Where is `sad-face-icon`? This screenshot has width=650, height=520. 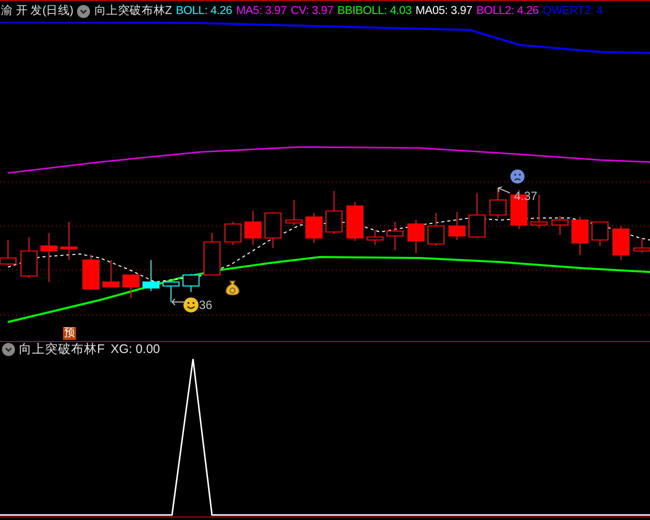
sad-face-icon is located at coordinates (517, 176).